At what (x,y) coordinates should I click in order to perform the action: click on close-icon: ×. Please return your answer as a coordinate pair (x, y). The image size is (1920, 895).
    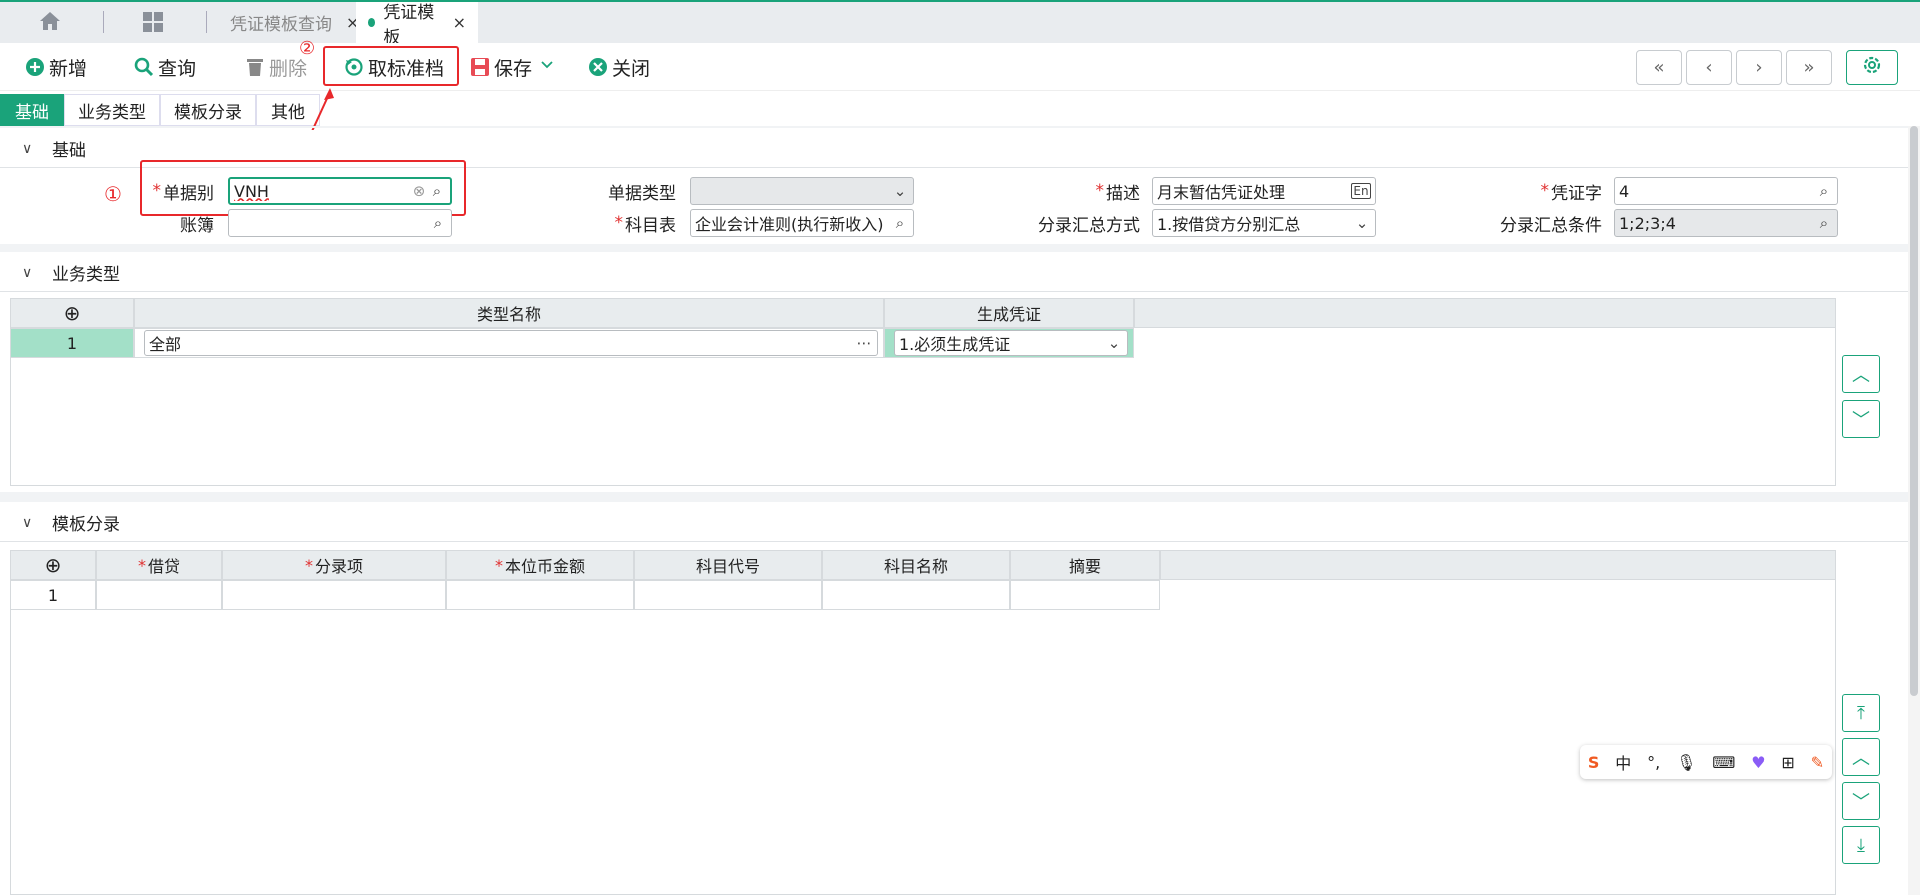
    Looking at the image, I should click on (459, 22).